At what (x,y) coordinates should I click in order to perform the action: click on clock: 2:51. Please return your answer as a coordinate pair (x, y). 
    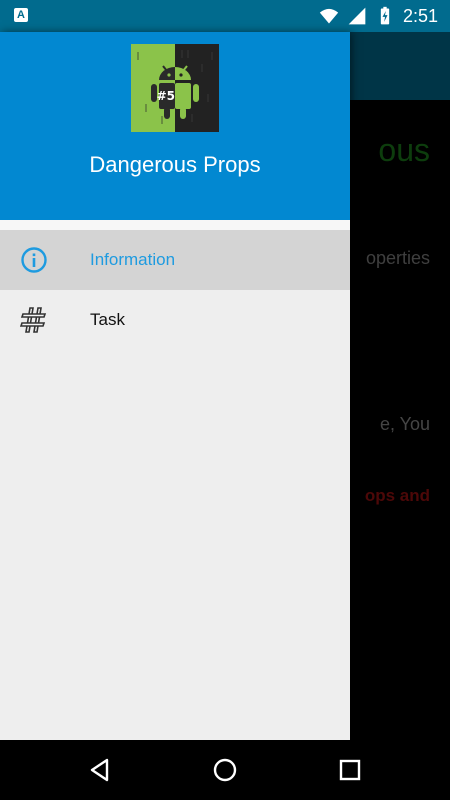
    Looking at the image, I should click on (420, 15).